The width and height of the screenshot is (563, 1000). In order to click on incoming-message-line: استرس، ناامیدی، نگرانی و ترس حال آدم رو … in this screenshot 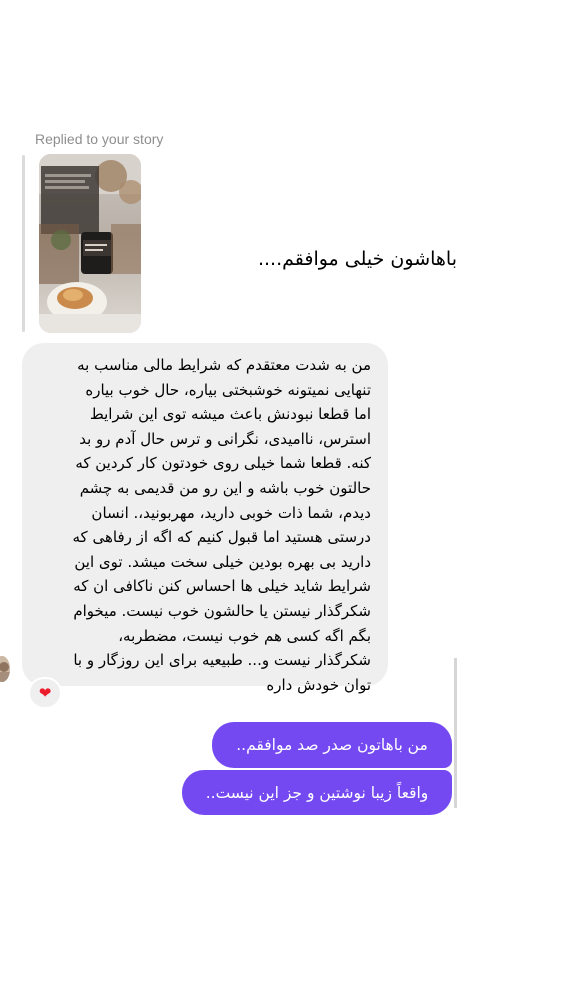, I will do `click(225, 438)`.